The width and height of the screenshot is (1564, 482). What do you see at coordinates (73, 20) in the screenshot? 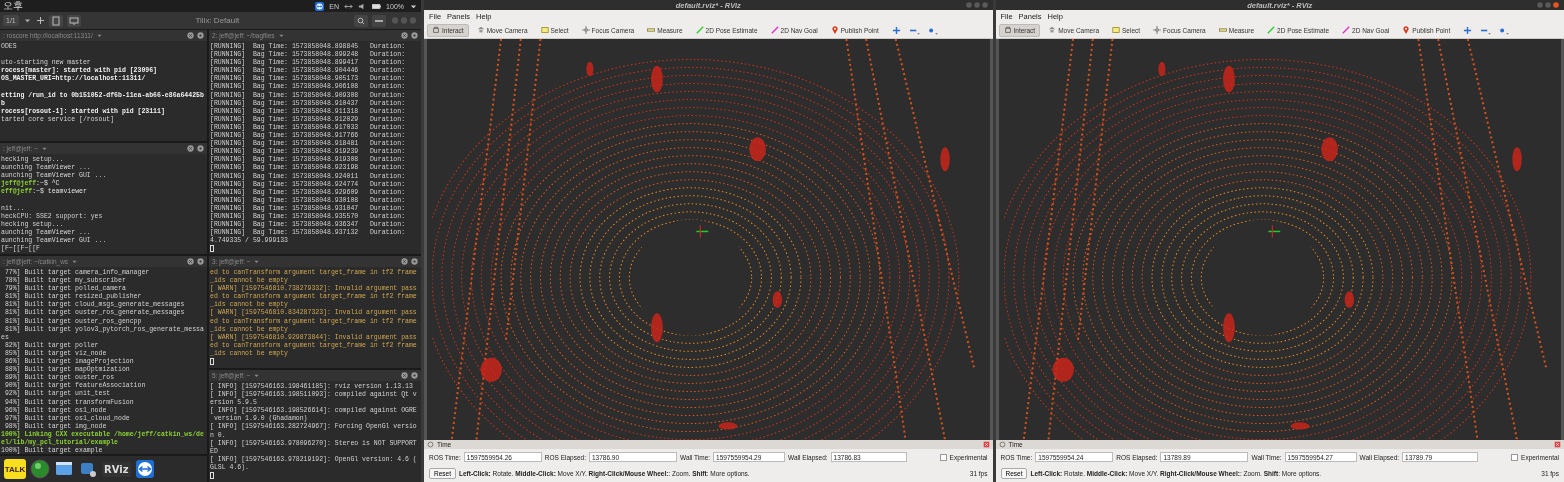
I see `screen-icon` at bounding box center [73, 20].